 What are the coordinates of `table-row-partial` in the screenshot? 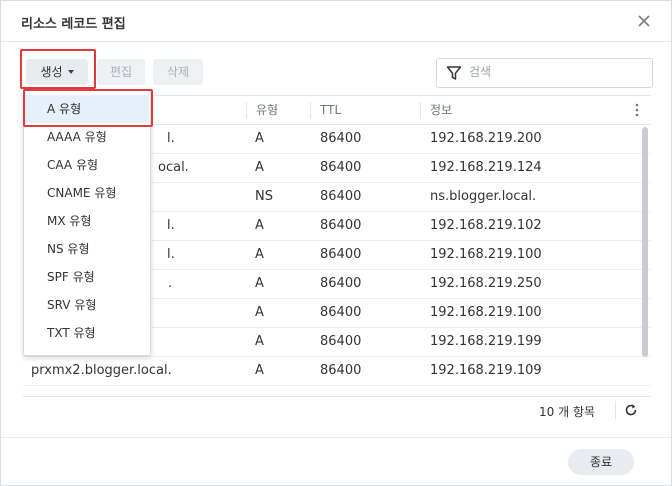 It's located at (337, 391).